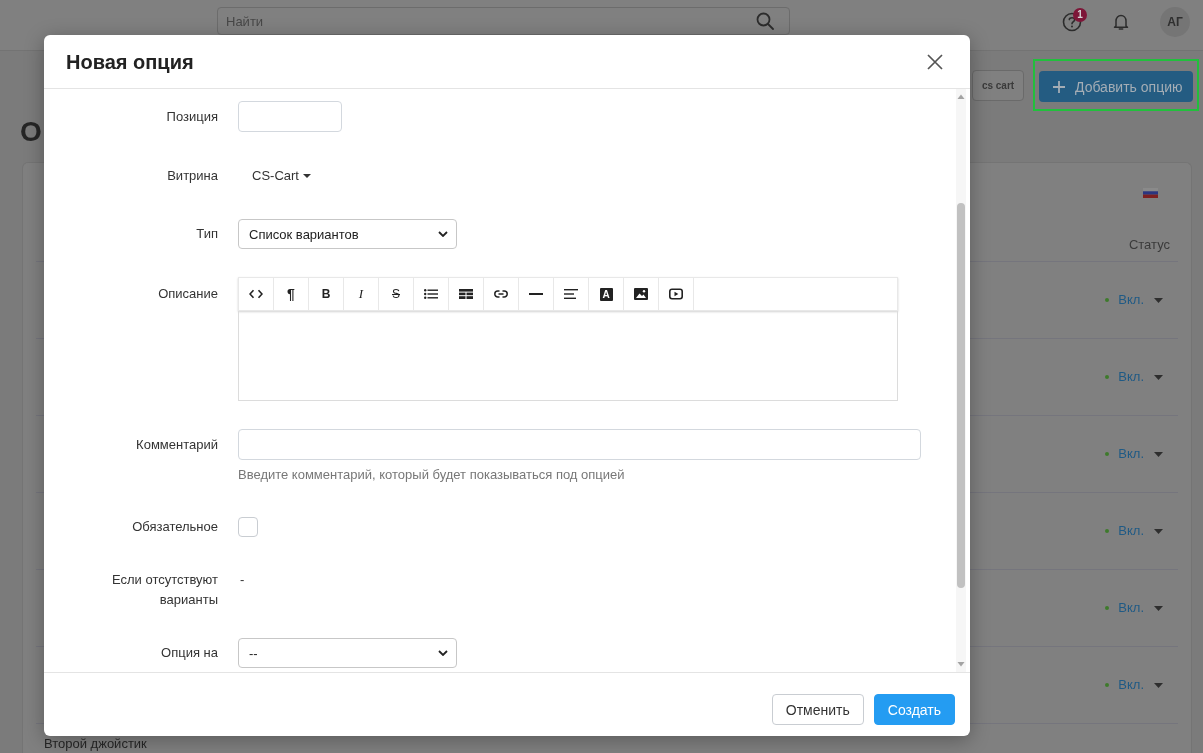  I want to click on align-left-icon, so click(571, 294).